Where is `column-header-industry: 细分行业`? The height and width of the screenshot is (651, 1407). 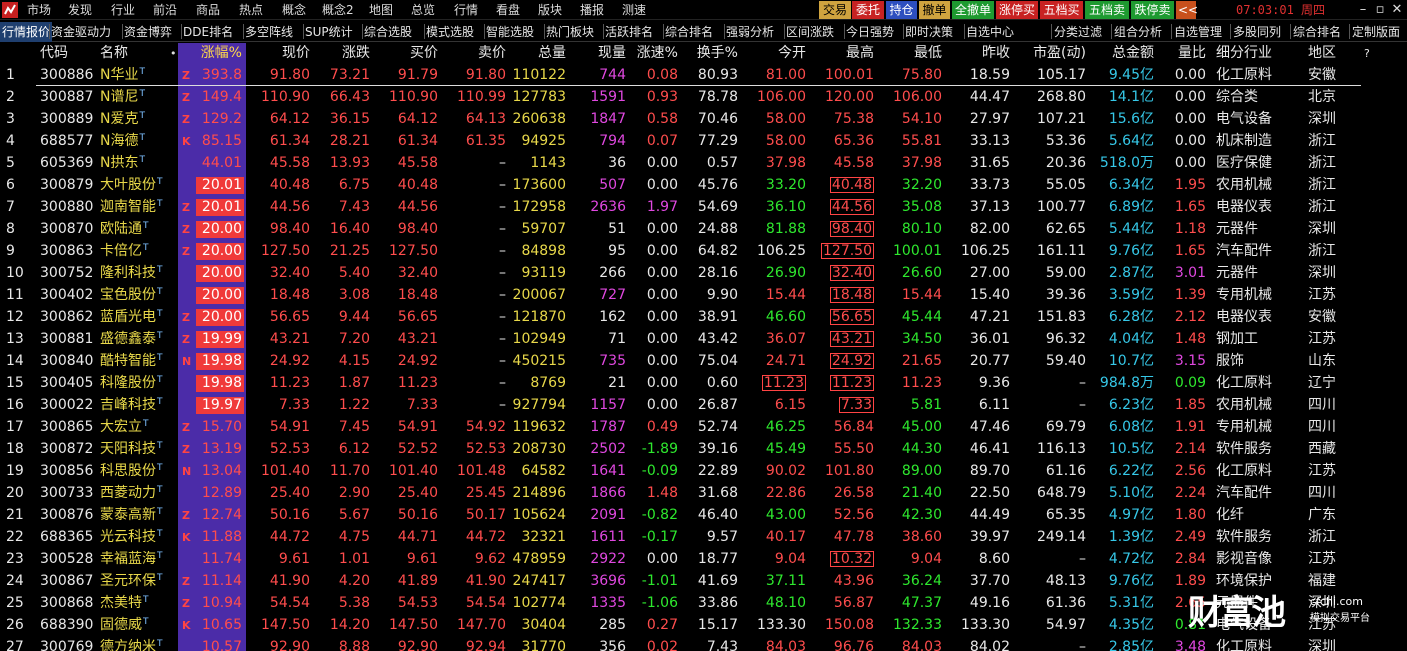 column-header-industry: 细分行业 is located at coordinates (1261, 53).